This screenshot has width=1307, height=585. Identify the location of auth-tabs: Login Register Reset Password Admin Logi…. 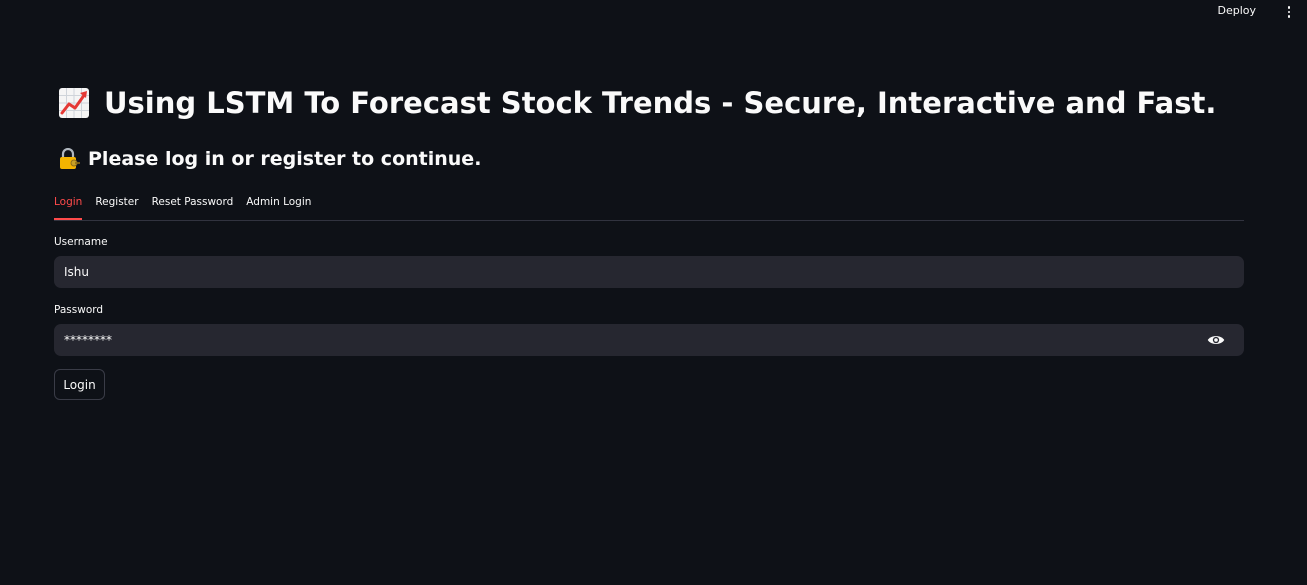
(649, 207).